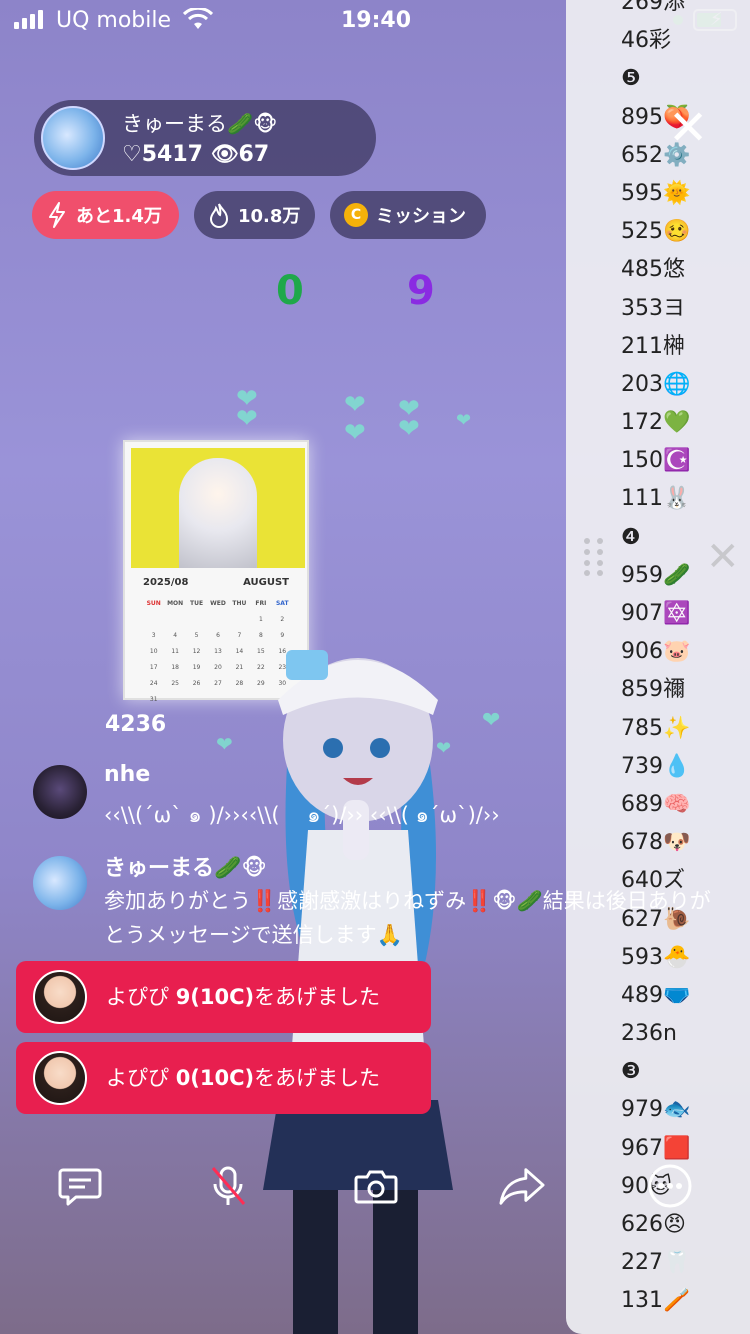 The height and width of the screenshot is (1334, 750). Describe the element at coordinates (215, 997) in the screenshot. I see `gift-item: 9(10C)` at that location.